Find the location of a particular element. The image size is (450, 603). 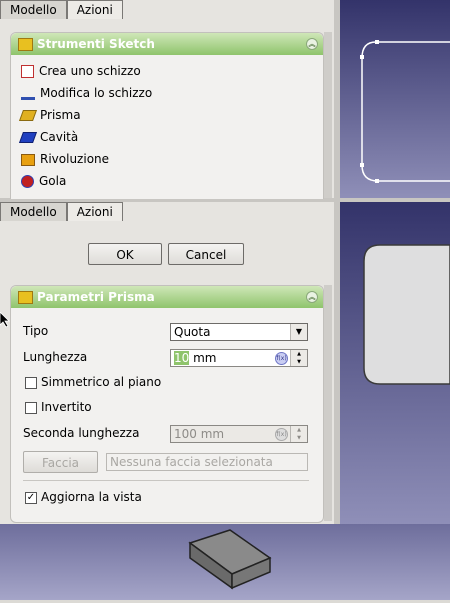

action-revolution: Rivoluzione is located at coordinates (65, 159).